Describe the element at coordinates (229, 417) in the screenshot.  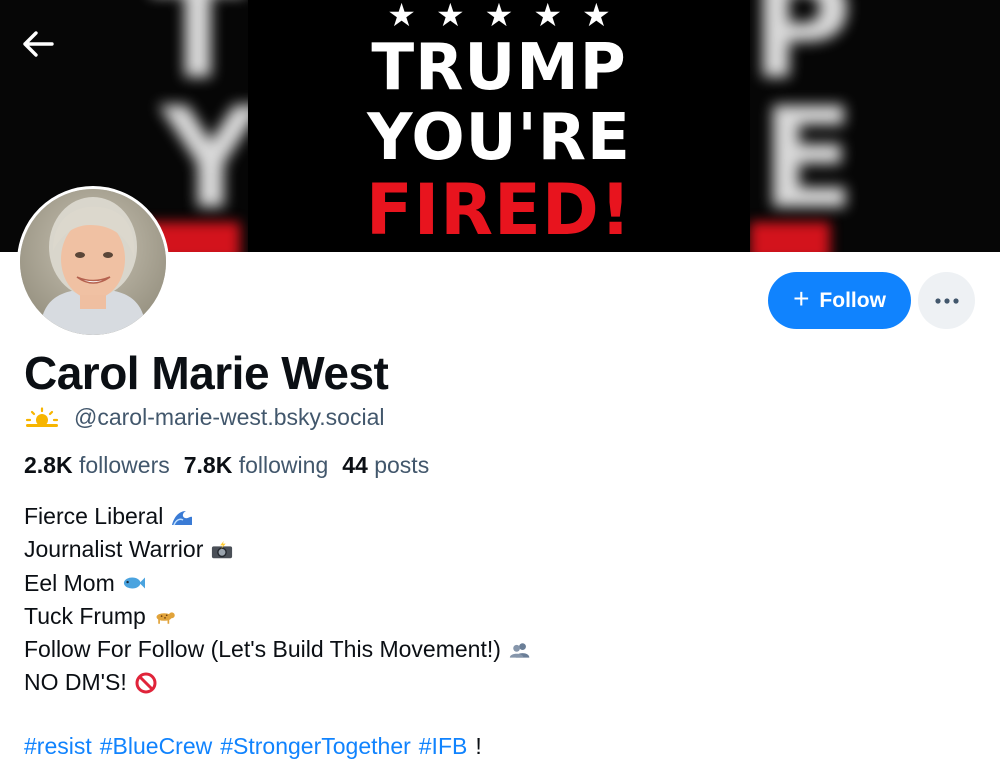
I see `profile-handle: @carol-marie-west.bsky.social` at that location.